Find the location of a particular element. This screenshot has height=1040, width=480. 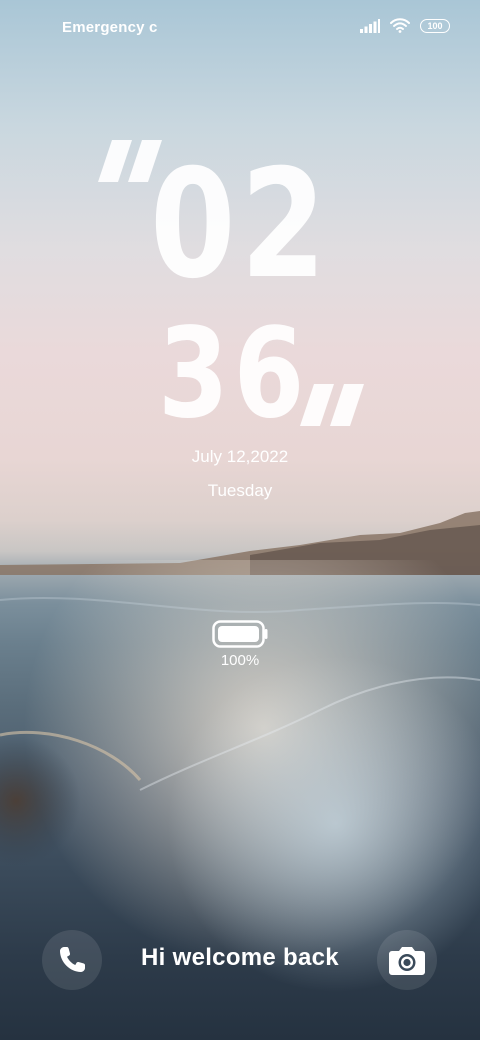

phone-shortcut-button is located at coordinates (72, 960).